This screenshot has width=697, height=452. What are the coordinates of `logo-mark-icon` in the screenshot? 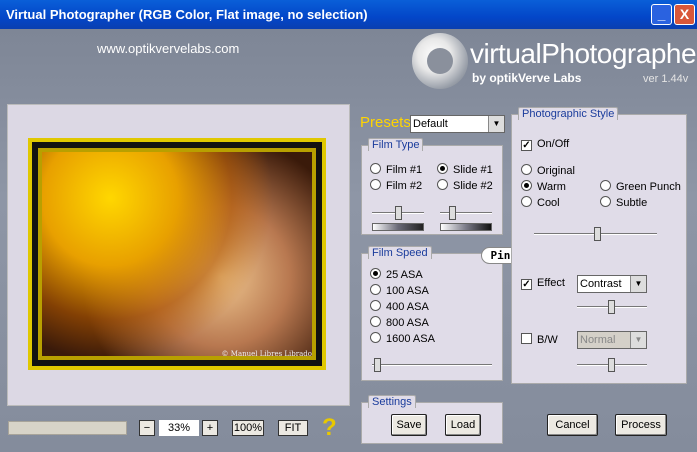 It's located at (440, 61).